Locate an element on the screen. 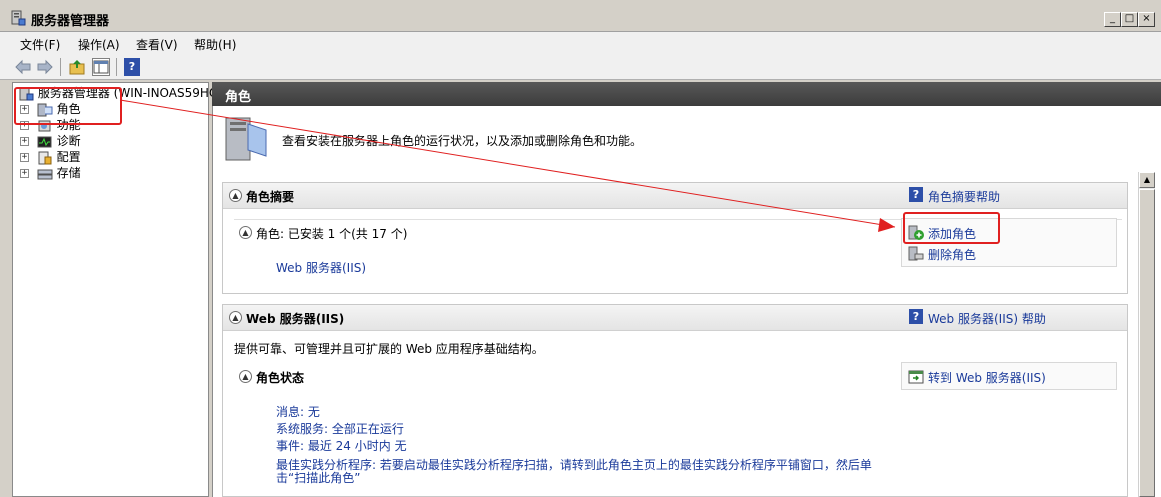 The width and height of the screenshot is (1161, 497). status-bpa-line2: 击“扫描此角色” is located at coordinates (318, 478).